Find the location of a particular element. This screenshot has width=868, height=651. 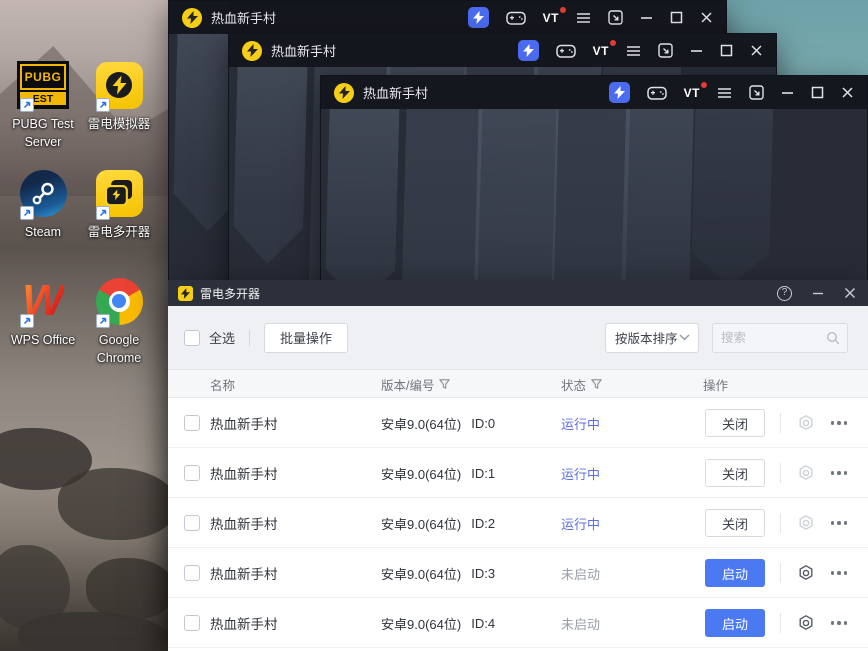

desktop-icon-label: WPS Office is located at coordinates (43, 340).